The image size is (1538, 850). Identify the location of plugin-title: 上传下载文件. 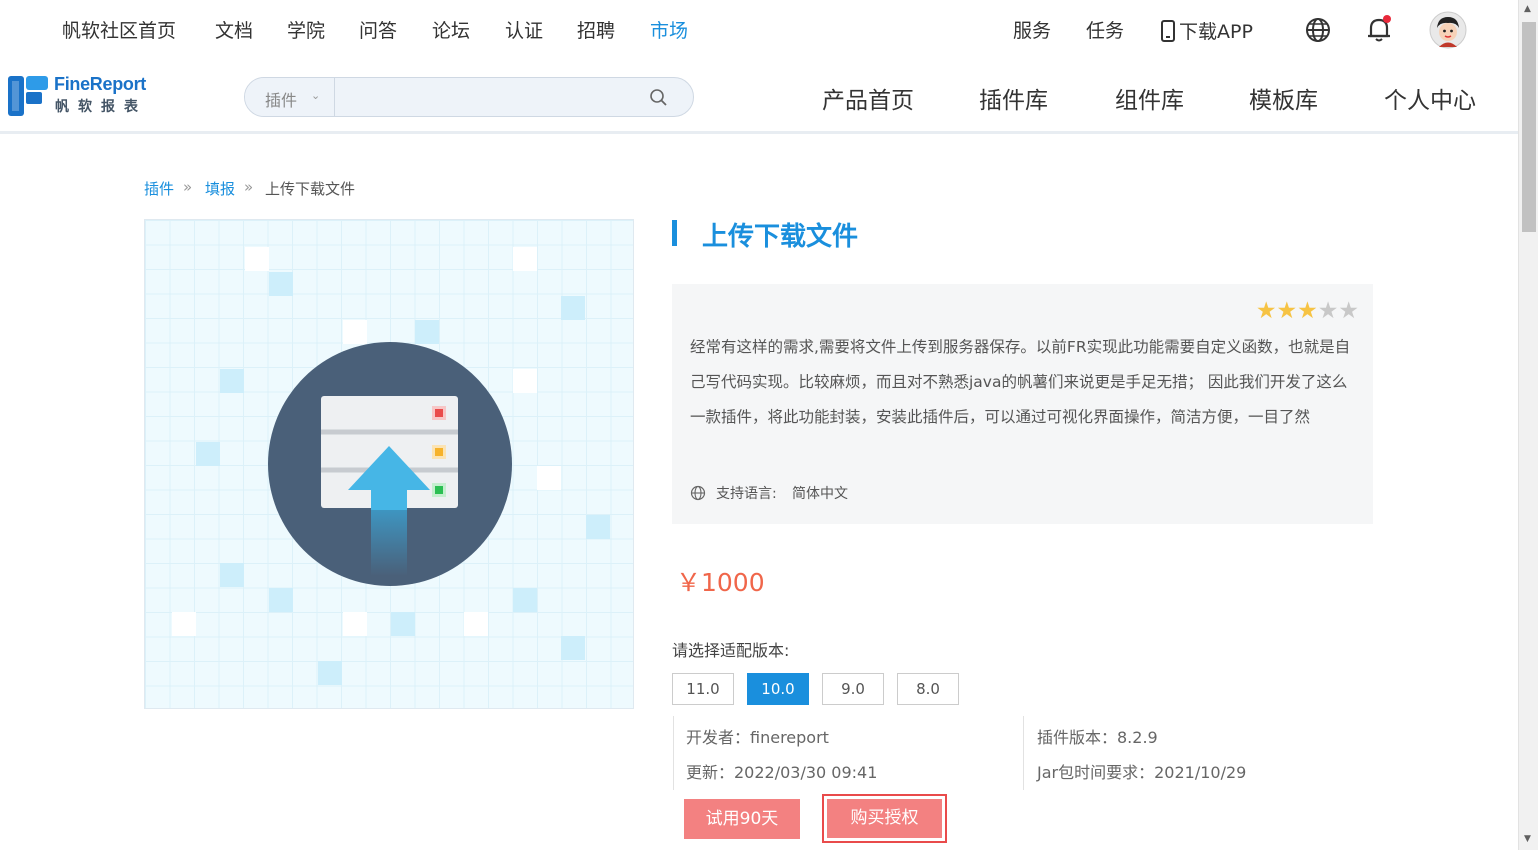
(780, 237).